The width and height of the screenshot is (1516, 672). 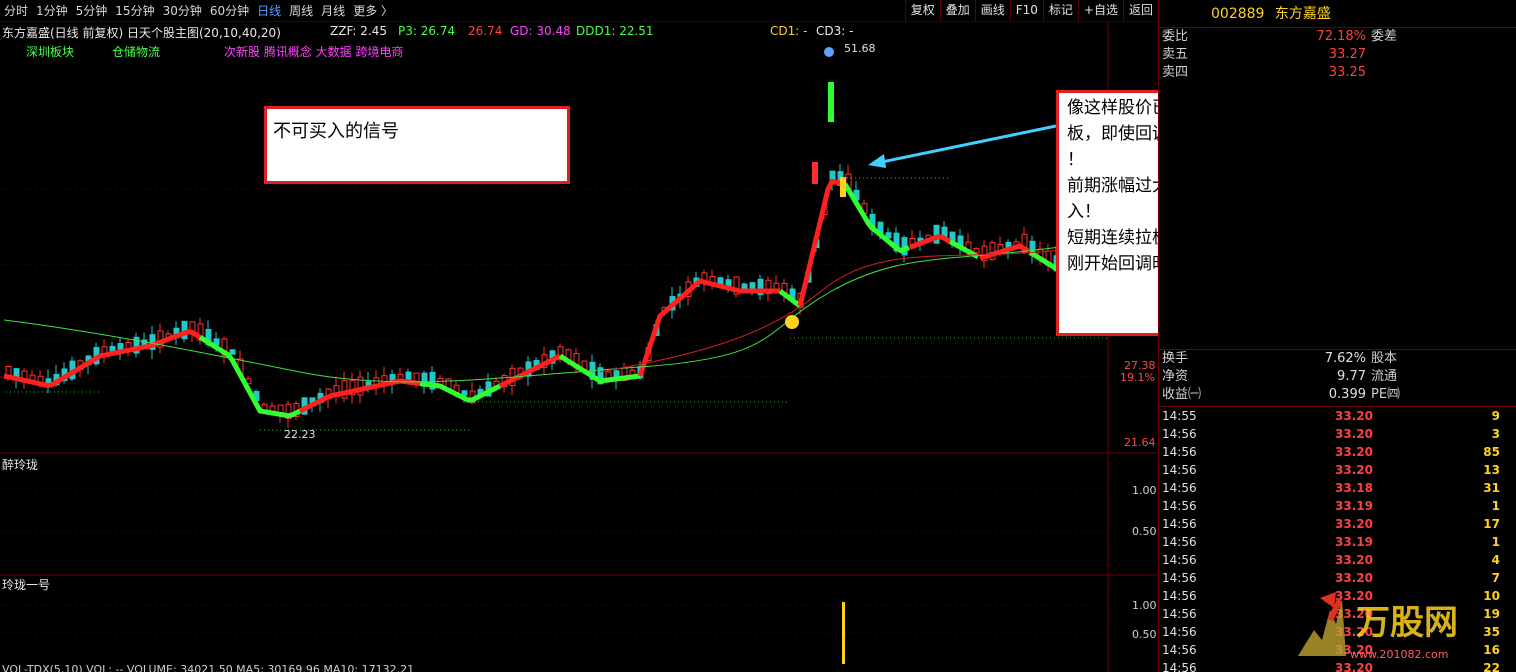 I want to click on tick-row: 14:56 33.20 85, so click(x=1337, y=452).